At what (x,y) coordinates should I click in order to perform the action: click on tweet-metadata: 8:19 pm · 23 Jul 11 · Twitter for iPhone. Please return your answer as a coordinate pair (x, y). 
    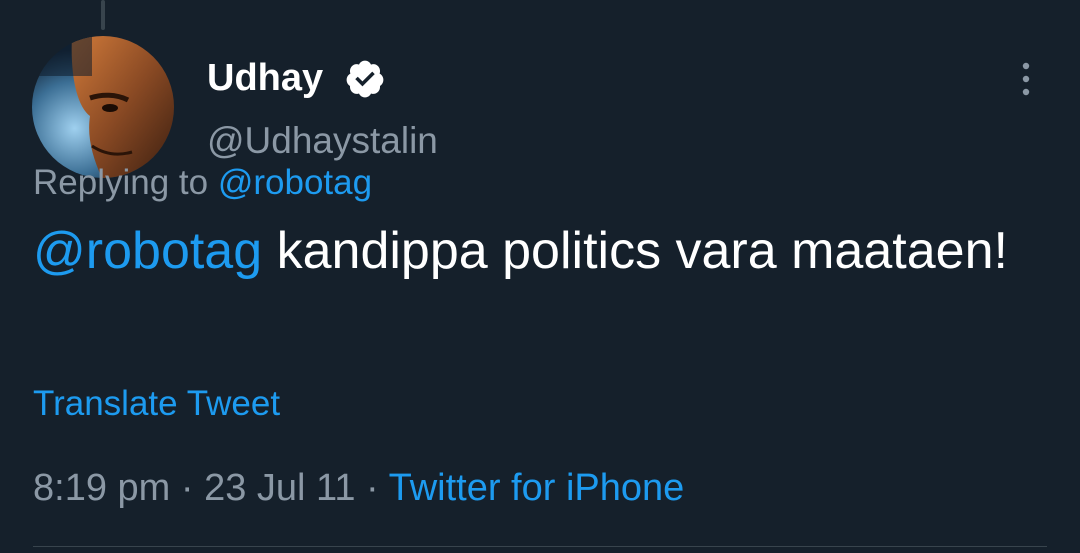
    Looking at the image, I should click on (358, 488).